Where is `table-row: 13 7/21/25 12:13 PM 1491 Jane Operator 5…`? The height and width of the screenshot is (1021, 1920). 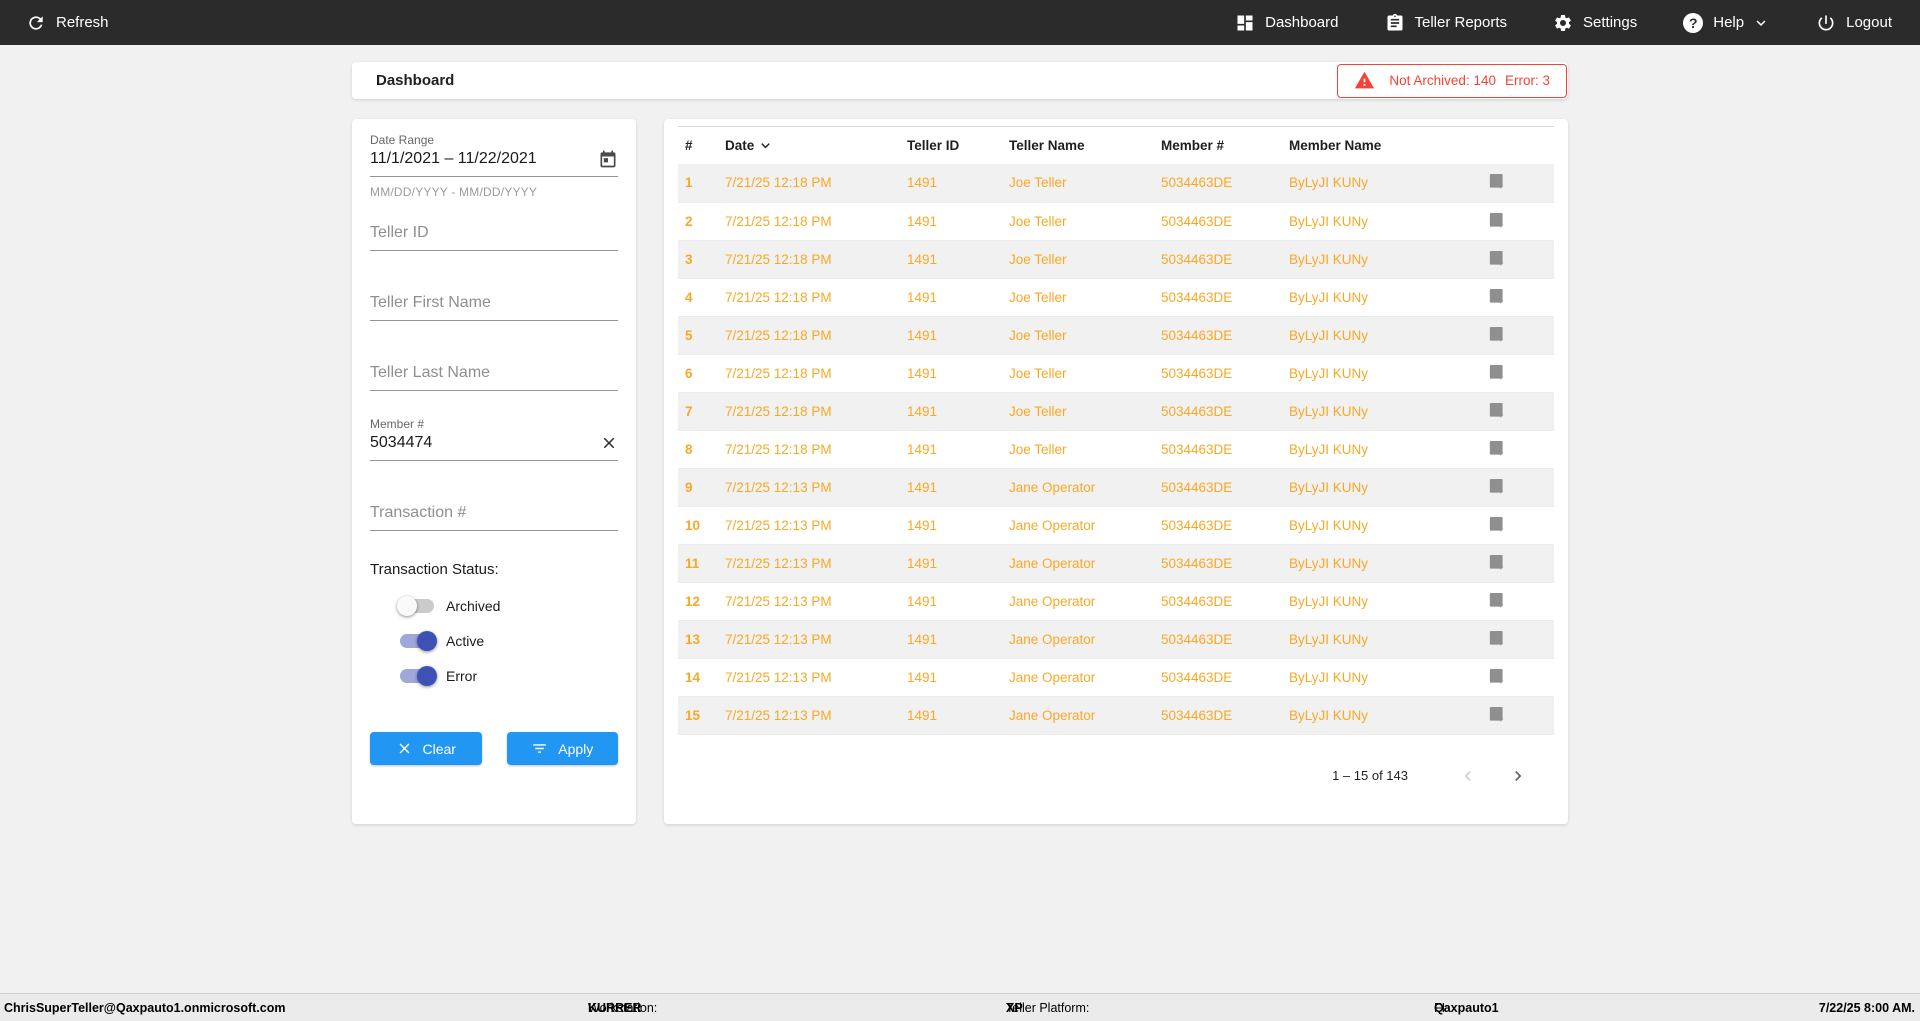 table-row: 13 7/21/25 12:13 PM 1491 Jane Operator 5… is located at coordinates (1116, 639).